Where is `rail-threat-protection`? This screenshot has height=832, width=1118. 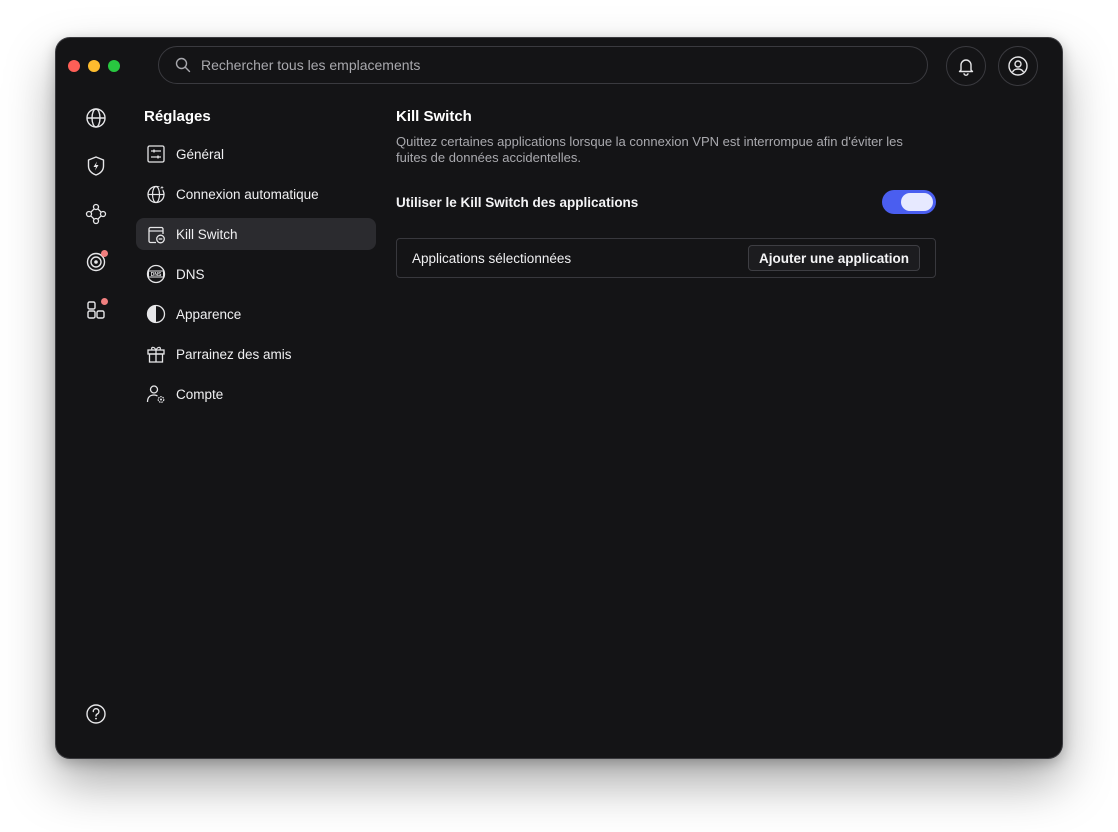 rail-threat-protection is located at coordinates (96, 262).